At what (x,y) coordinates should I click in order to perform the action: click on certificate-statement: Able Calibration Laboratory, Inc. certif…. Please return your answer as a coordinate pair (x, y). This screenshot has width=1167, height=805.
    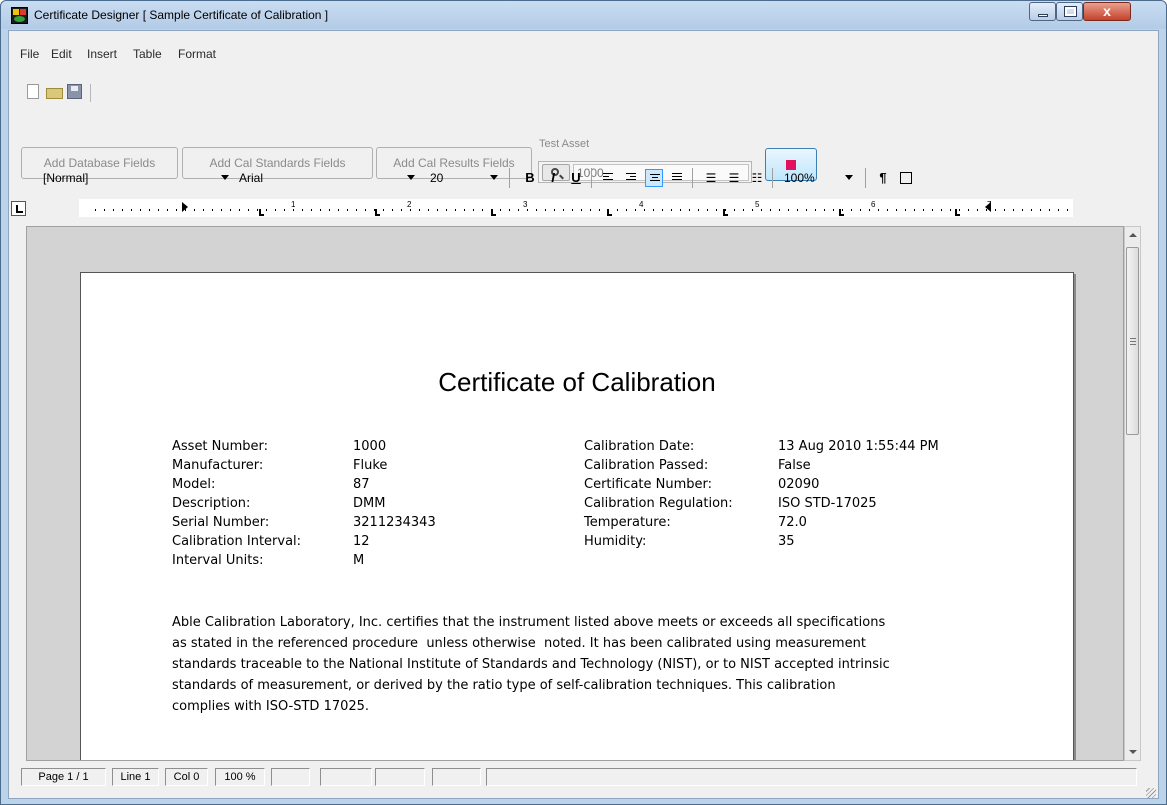
    Looking at the image, I should click on (577, 664).